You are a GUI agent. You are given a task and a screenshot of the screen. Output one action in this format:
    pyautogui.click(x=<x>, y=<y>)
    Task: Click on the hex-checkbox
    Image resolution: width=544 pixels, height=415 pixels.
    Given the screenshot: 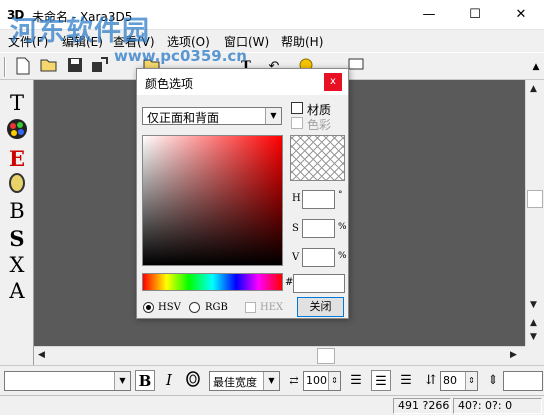 What is the action you would take?
    pyautogui.click(x=250, y=307)
    